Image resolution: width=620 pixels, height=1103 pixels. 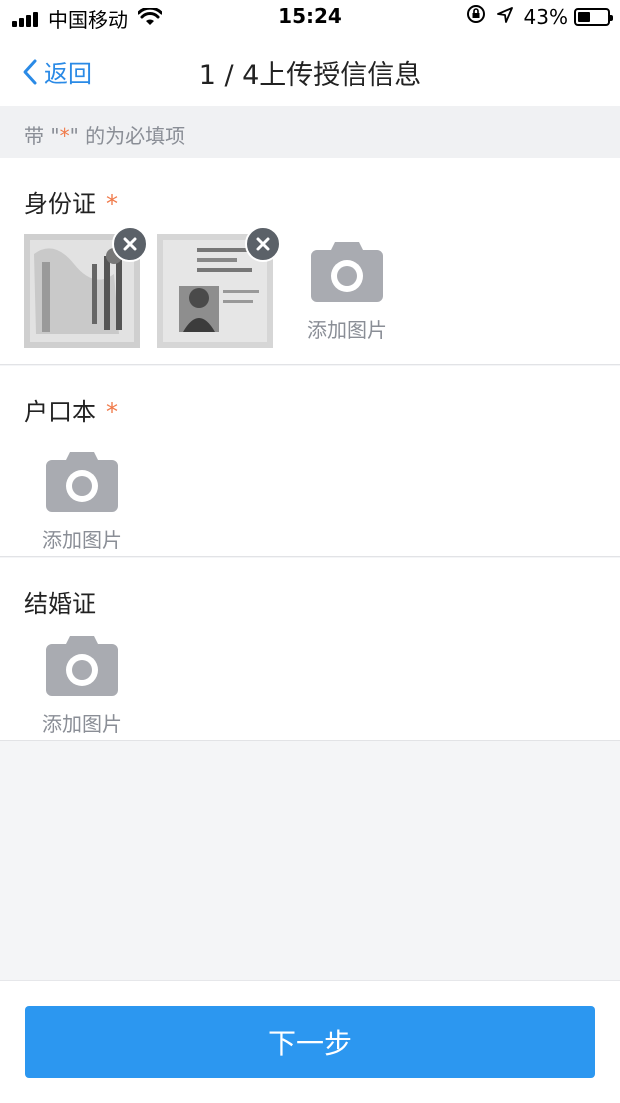 What do you see at coordinates (545, 16) in the screenshot?
I see `battery-percent: 43%` at bounding box center [545, 16].